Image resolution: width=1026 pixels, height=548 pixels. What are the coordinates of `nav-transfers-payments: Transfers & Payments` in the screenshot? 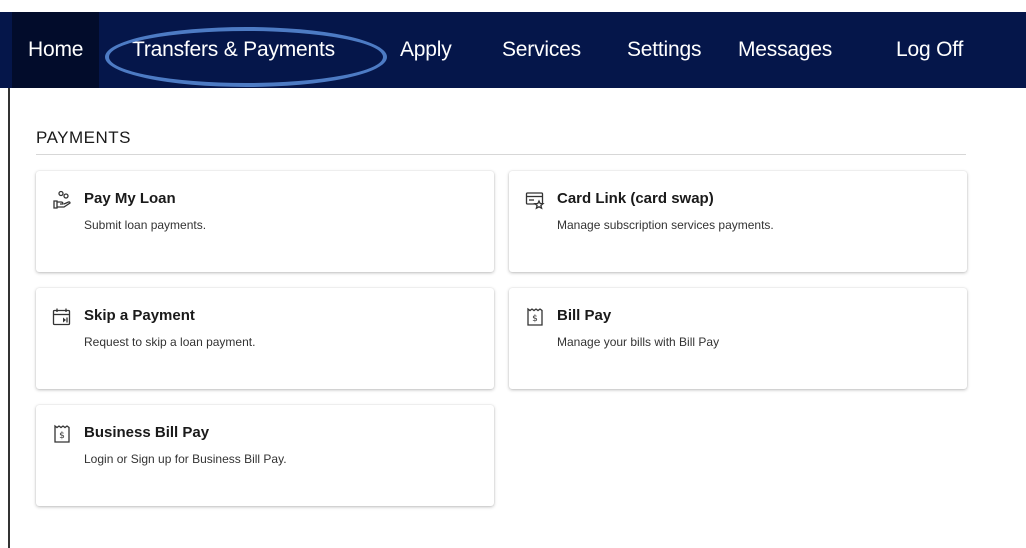 It's located at (233, 50).